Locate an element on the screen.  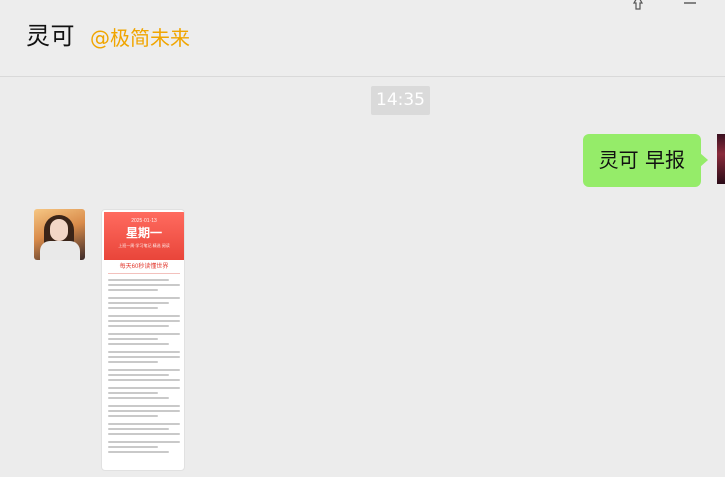
avatar-face is located at coordinates (59, 230).